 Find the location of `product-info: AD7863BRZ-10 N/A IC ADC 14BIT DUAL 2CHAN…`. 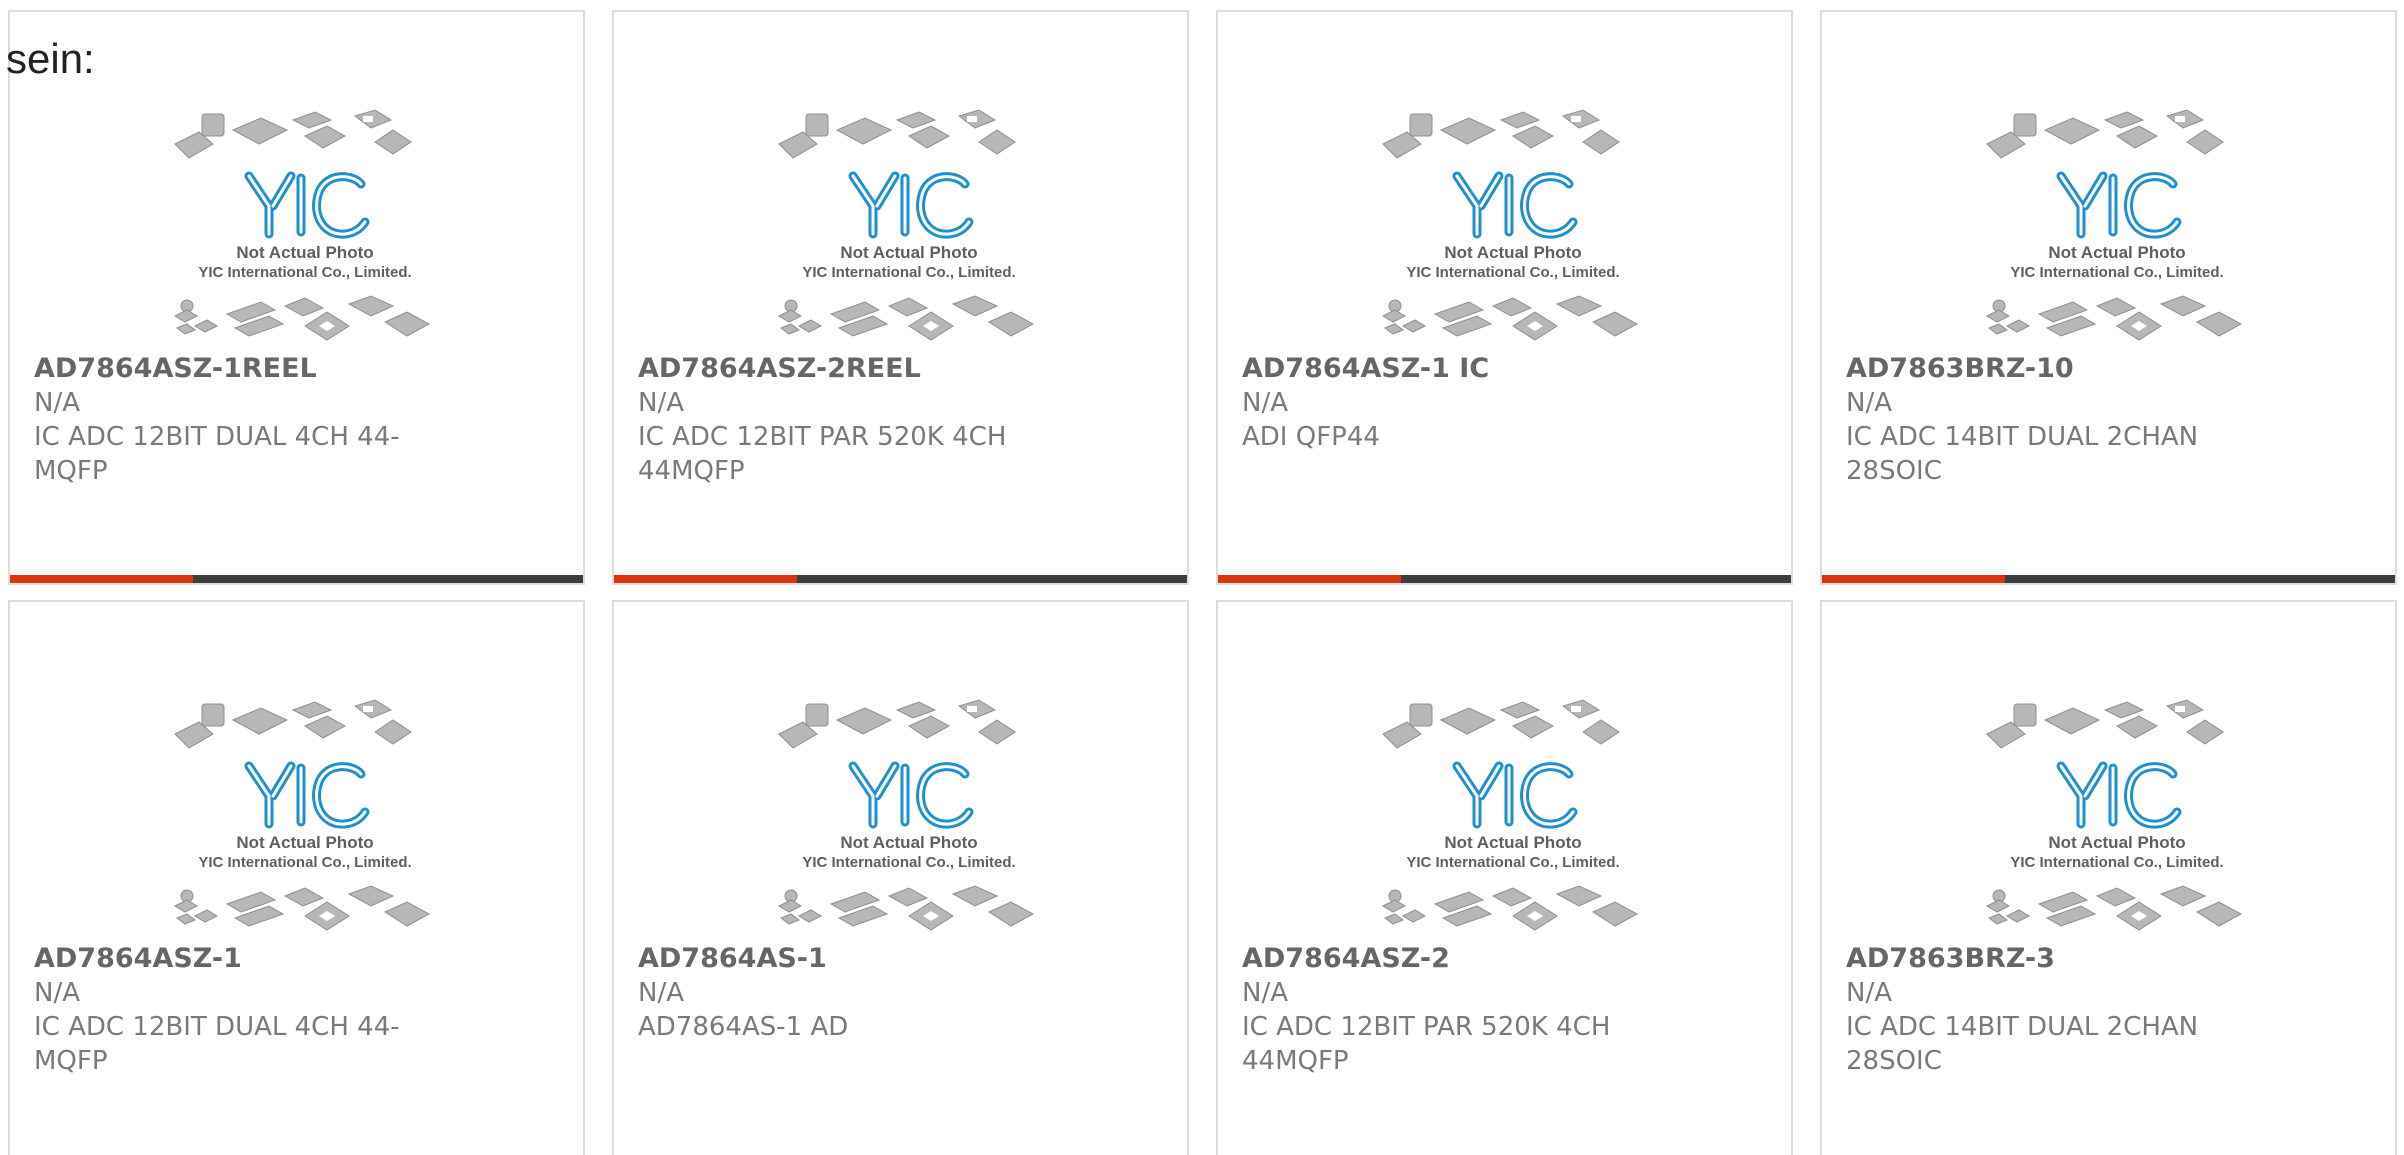

product-info: AD7863BRZ-10 N/A IC ADC 14BIT DUAL 2CHAN… is located at coordinates (2061, 420).